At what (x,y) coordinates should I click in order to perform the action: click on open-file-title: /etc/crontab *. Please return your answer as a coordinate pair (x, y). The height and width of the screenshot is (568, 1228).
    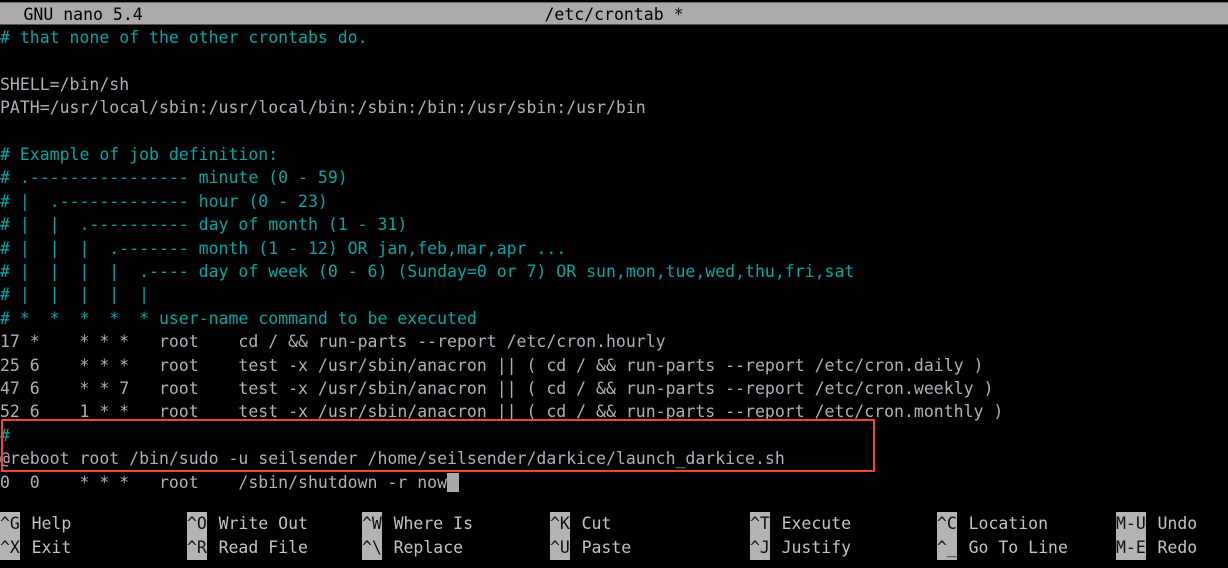
    Looking at the image, I should click on (614, 14).